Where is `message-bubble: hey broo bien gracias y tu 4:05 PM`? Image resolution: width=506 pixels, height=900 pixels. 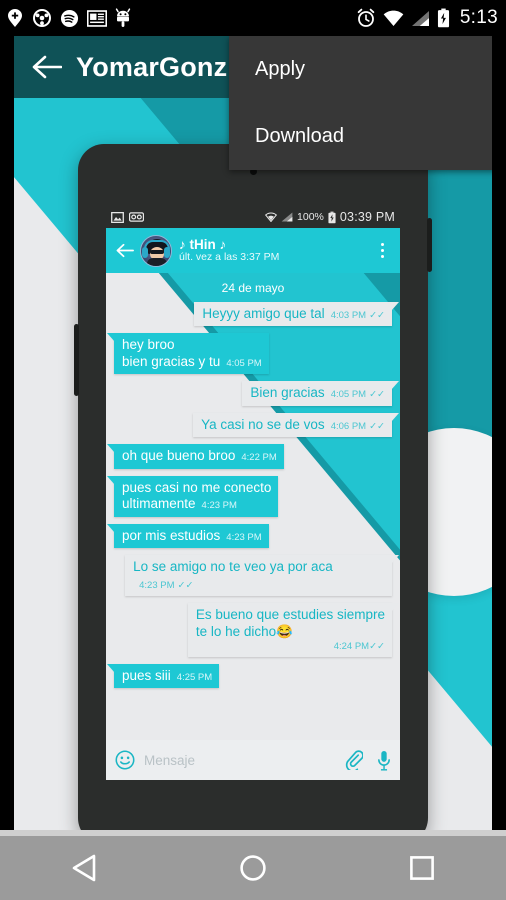
message-bubble: hey broo bien gracias y tu 4:05 PM is located at coordinates (188, 354).